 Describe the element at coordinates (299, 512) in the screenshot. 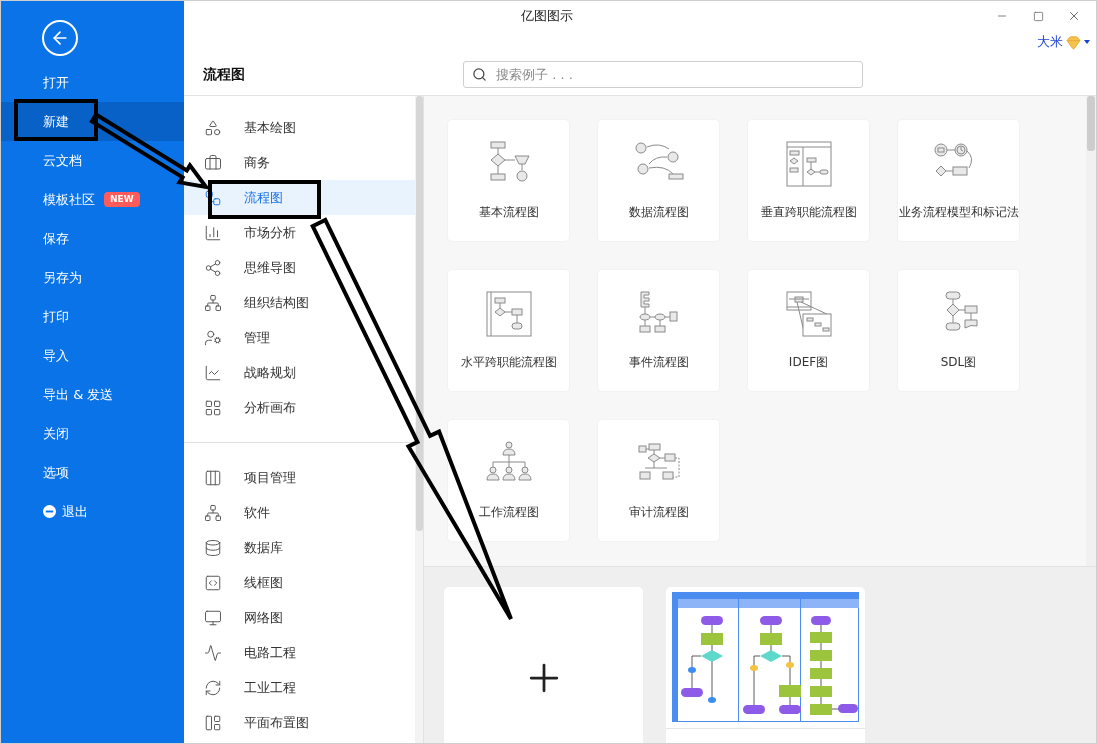

I see `category-item: 软件` at that location.